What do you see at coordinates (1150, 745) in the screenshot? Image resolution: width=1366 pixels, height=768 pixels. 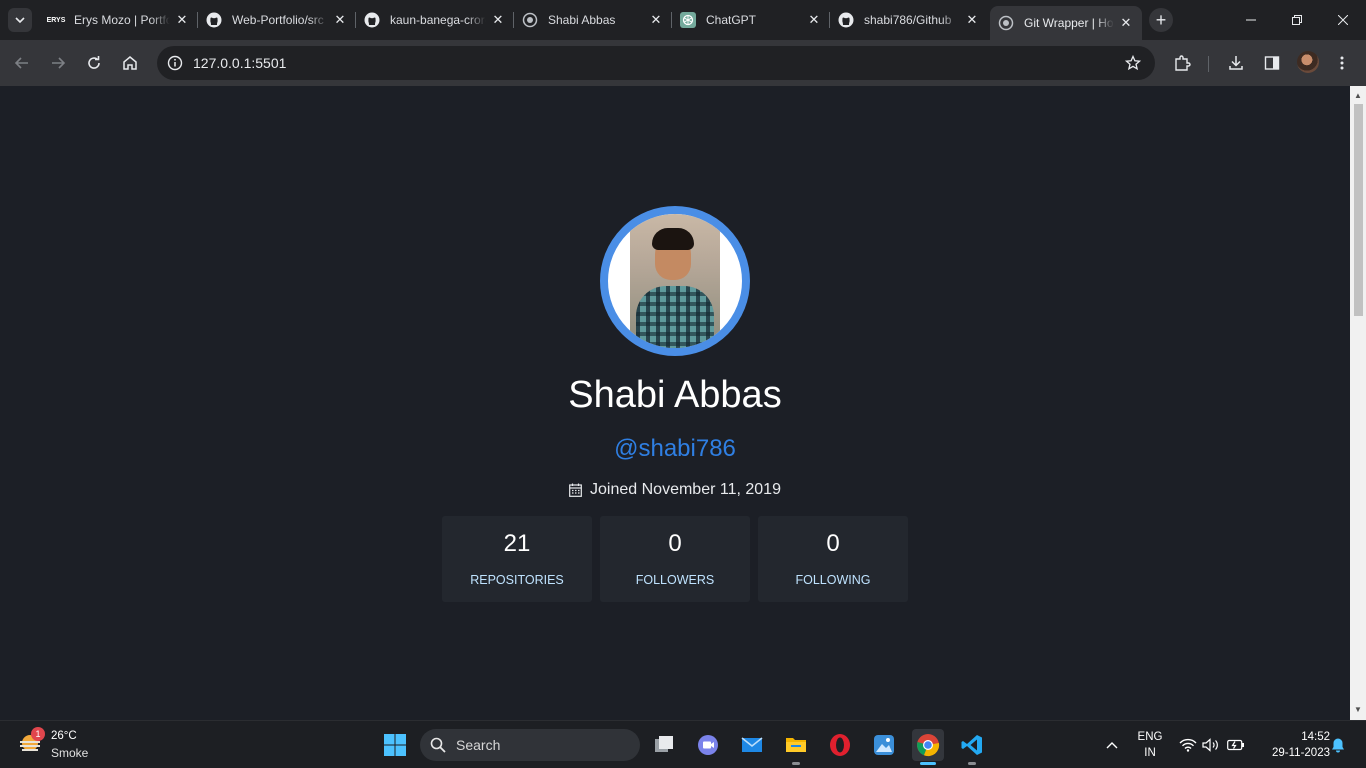 I see `language-indicator: ENG IN` at bounding box center [1150, 745].